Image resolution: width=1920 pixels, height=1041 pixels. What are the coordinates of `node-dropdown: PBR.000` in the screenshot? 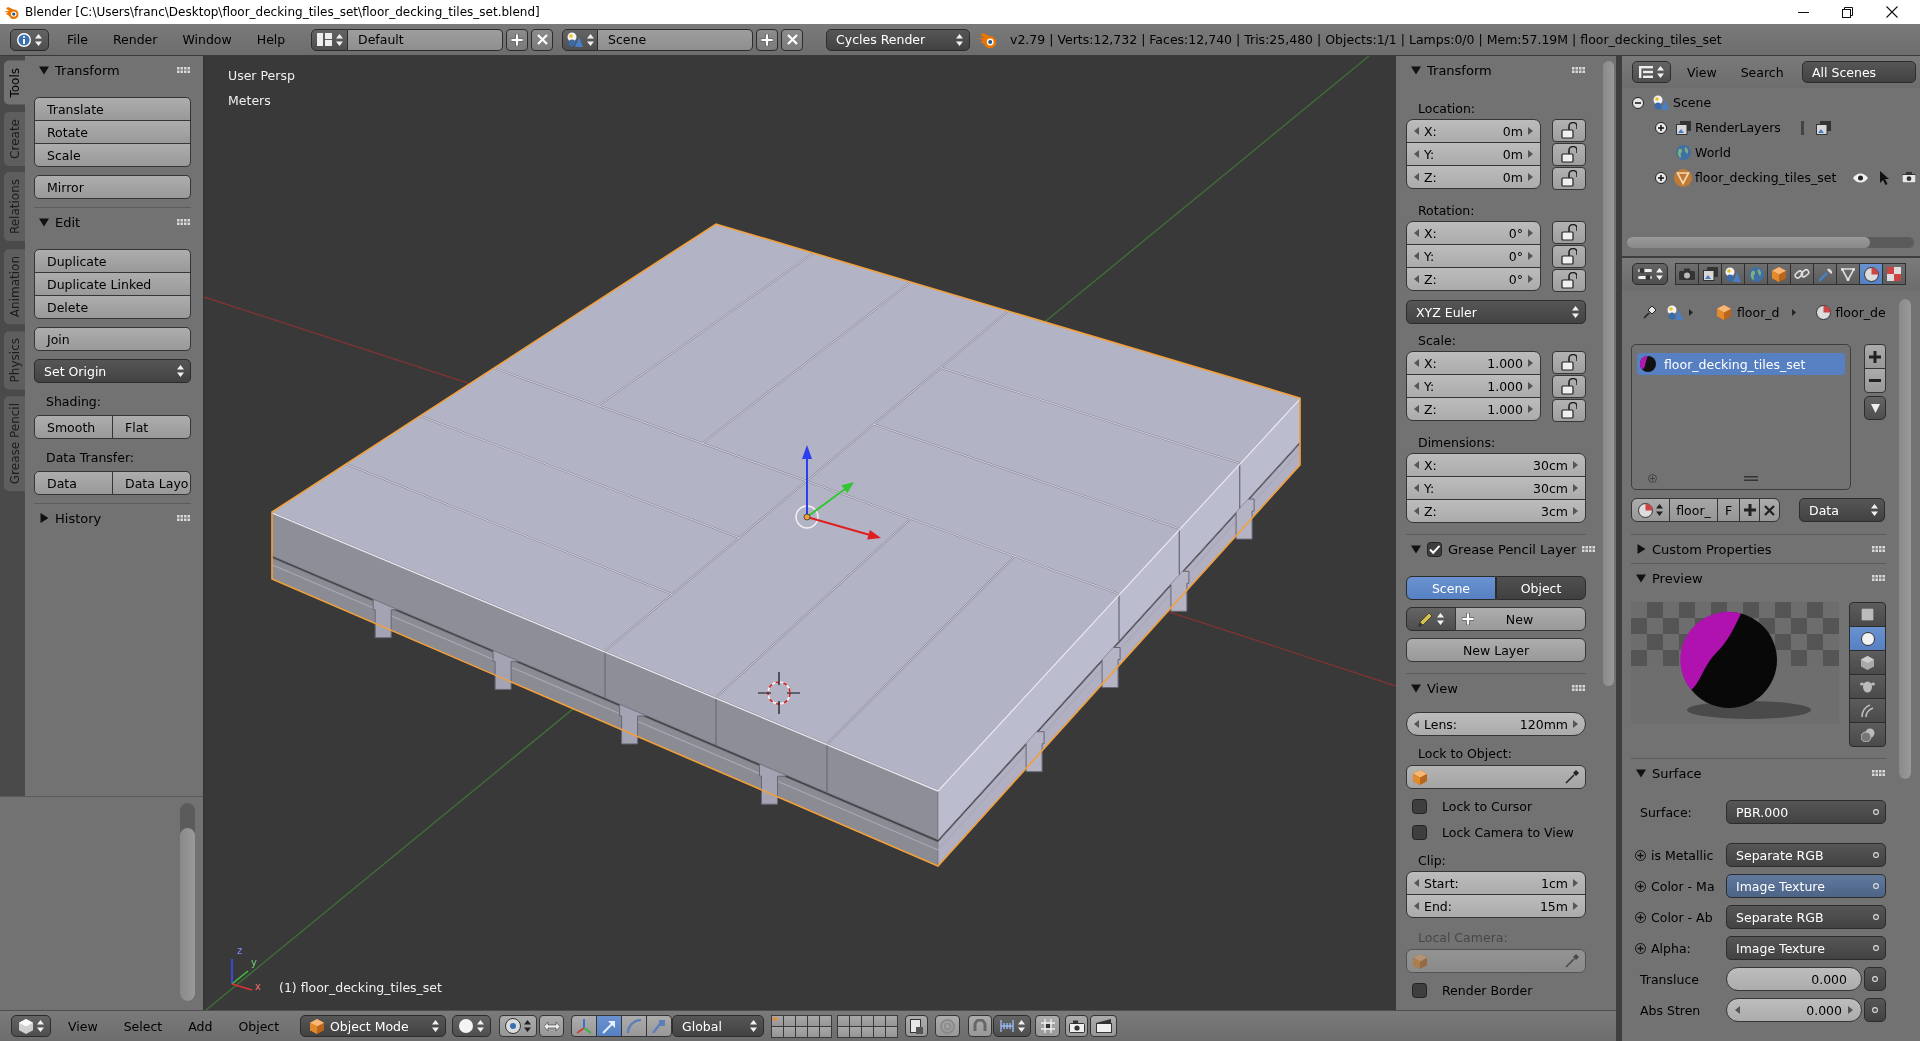 It's located at (1806, 812).